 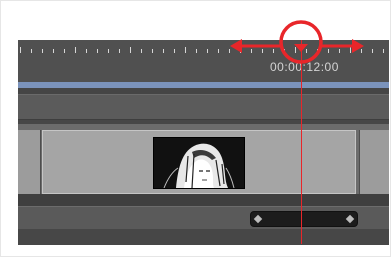 What do you see at coordinates (301, 48) in the screenshot?
I see `playhead-handle-icon` at bounding box center [301, 48].